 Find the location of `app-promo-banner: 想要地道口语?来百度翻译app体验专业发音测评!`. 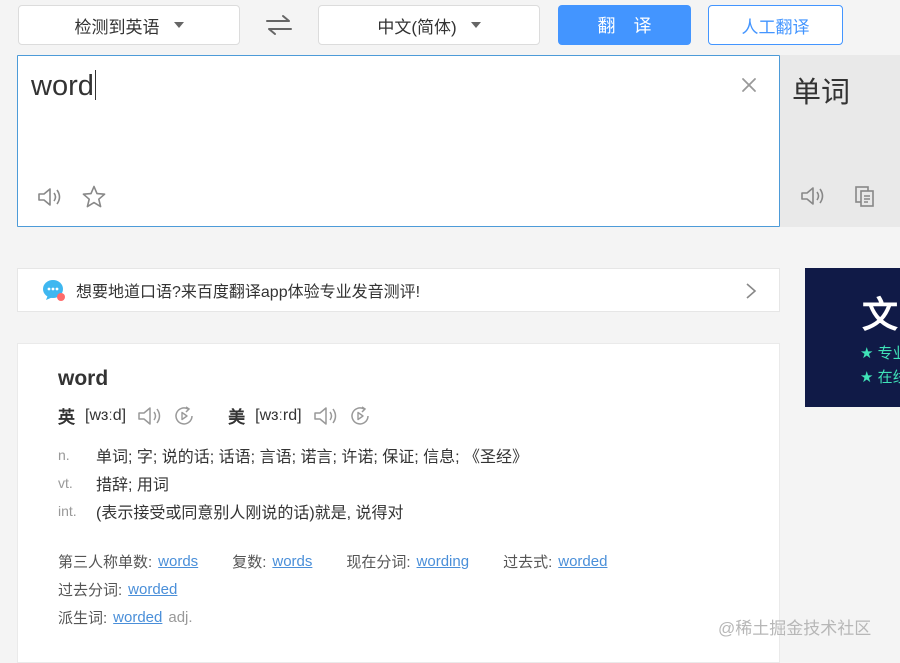

app-promo-banner: 想要地道口语?来百度翻译app体验专业发音测评! is located at coordinates (398, 290).